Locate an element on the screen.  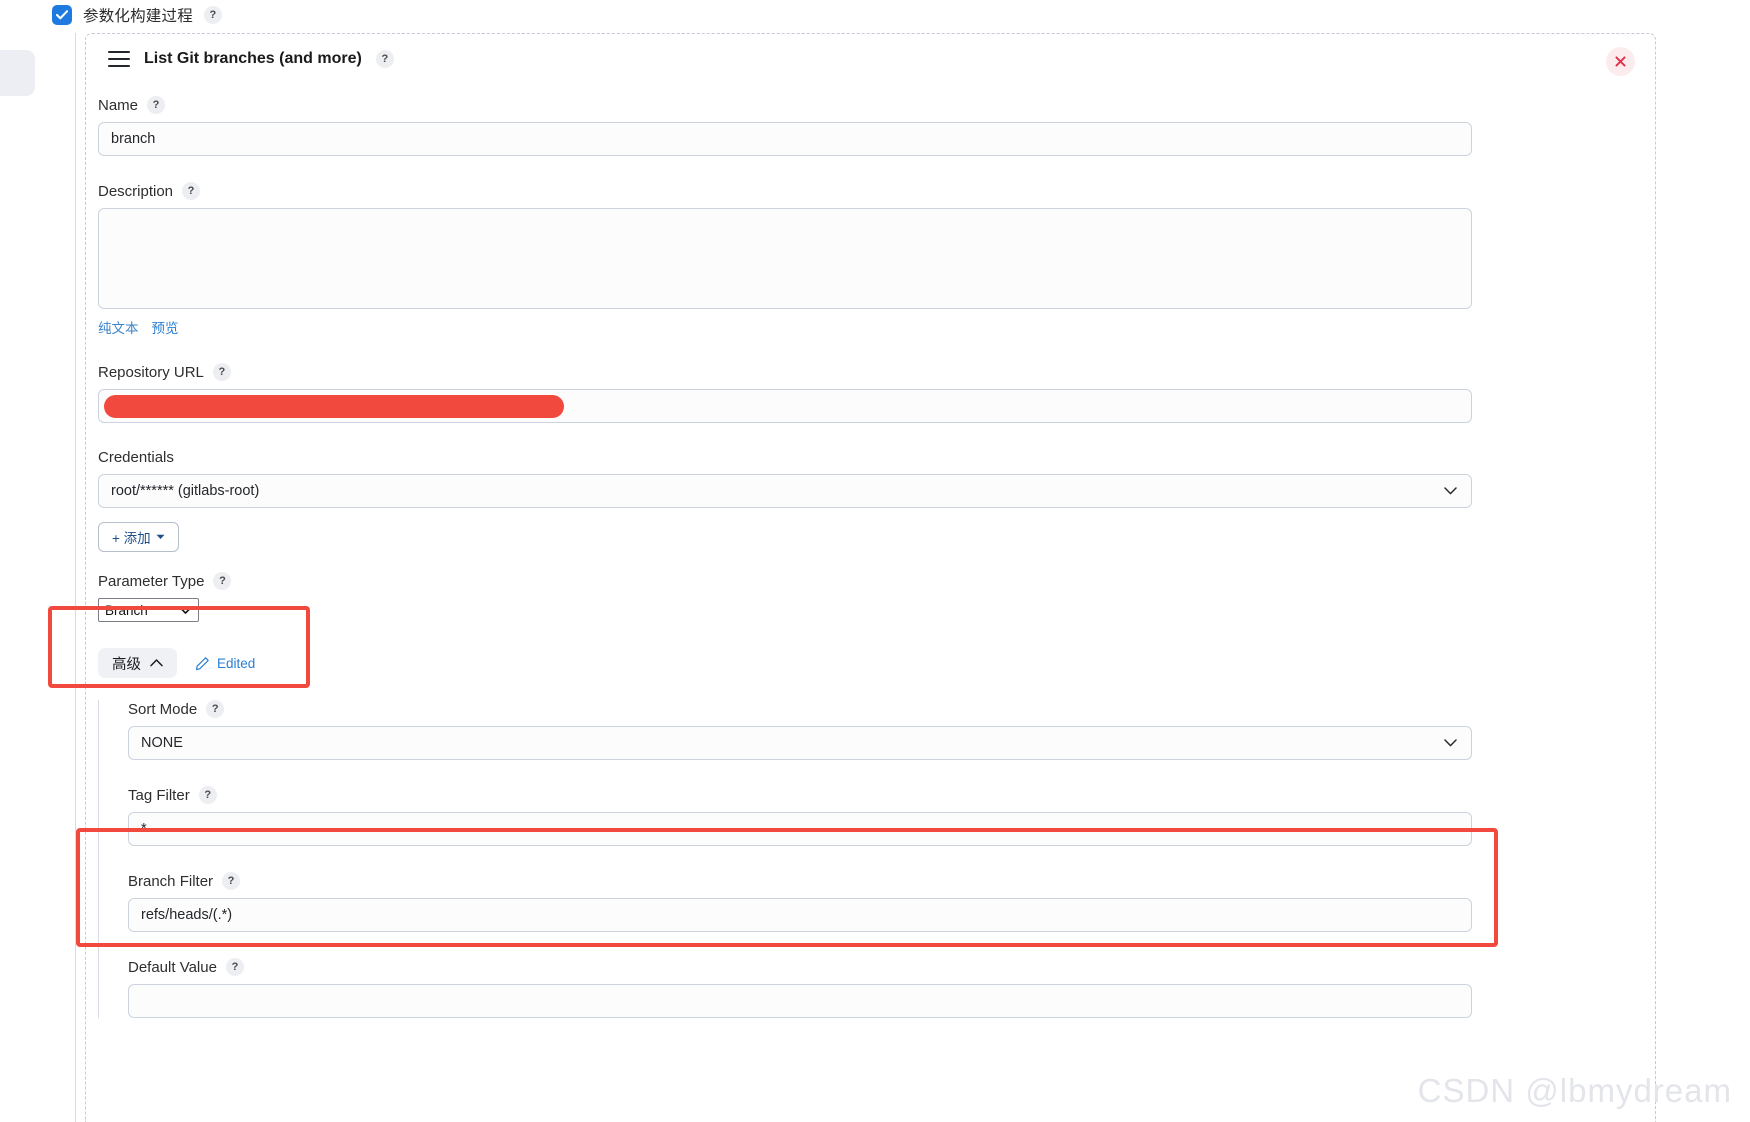
label-row-parameter-type: Parameter Type ? is located at coordinates (870, 585).